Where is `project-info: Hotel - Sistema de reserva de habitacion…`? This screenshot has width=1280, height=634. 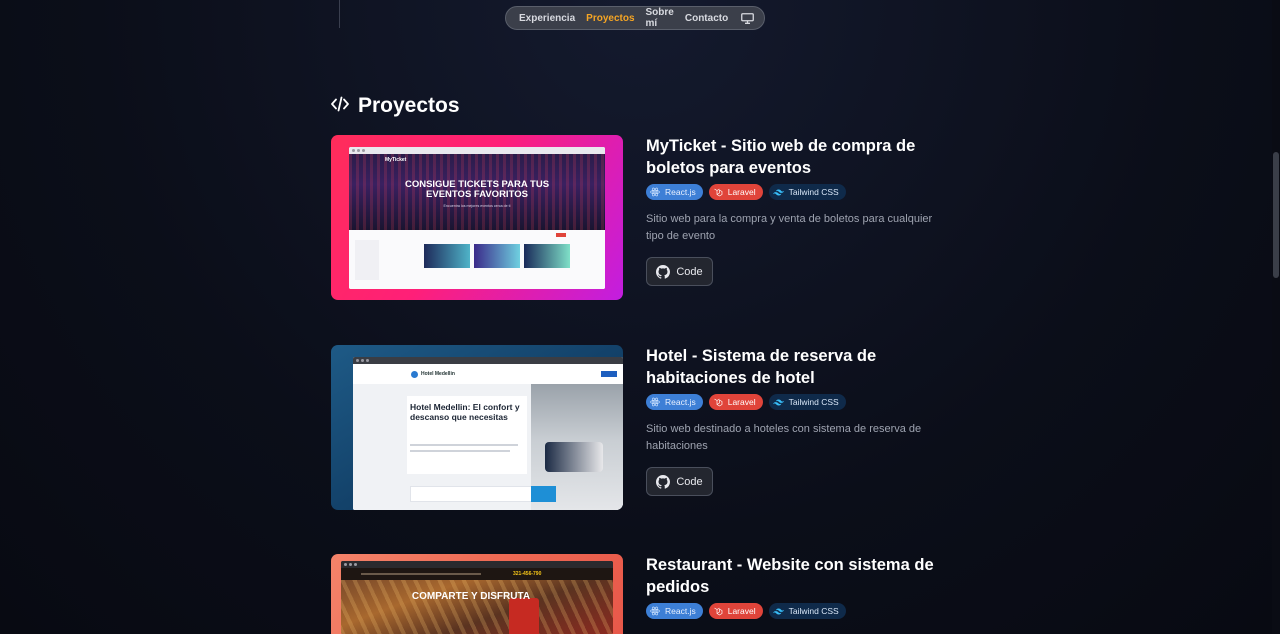 project-info: Hotel - Sistema de reserva de habitacion… is located at coordinates (796, 420).